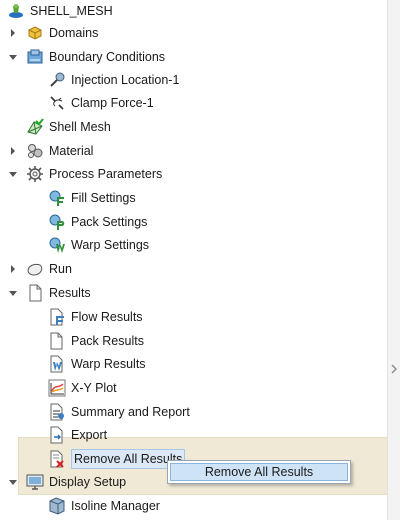 Image resolution: width=400 pixels, height=520 pixels. What do you see at coordinates (57, 506) in the screenshot?
I see `isoline-manager-icon` at bounding box center [57, 506].